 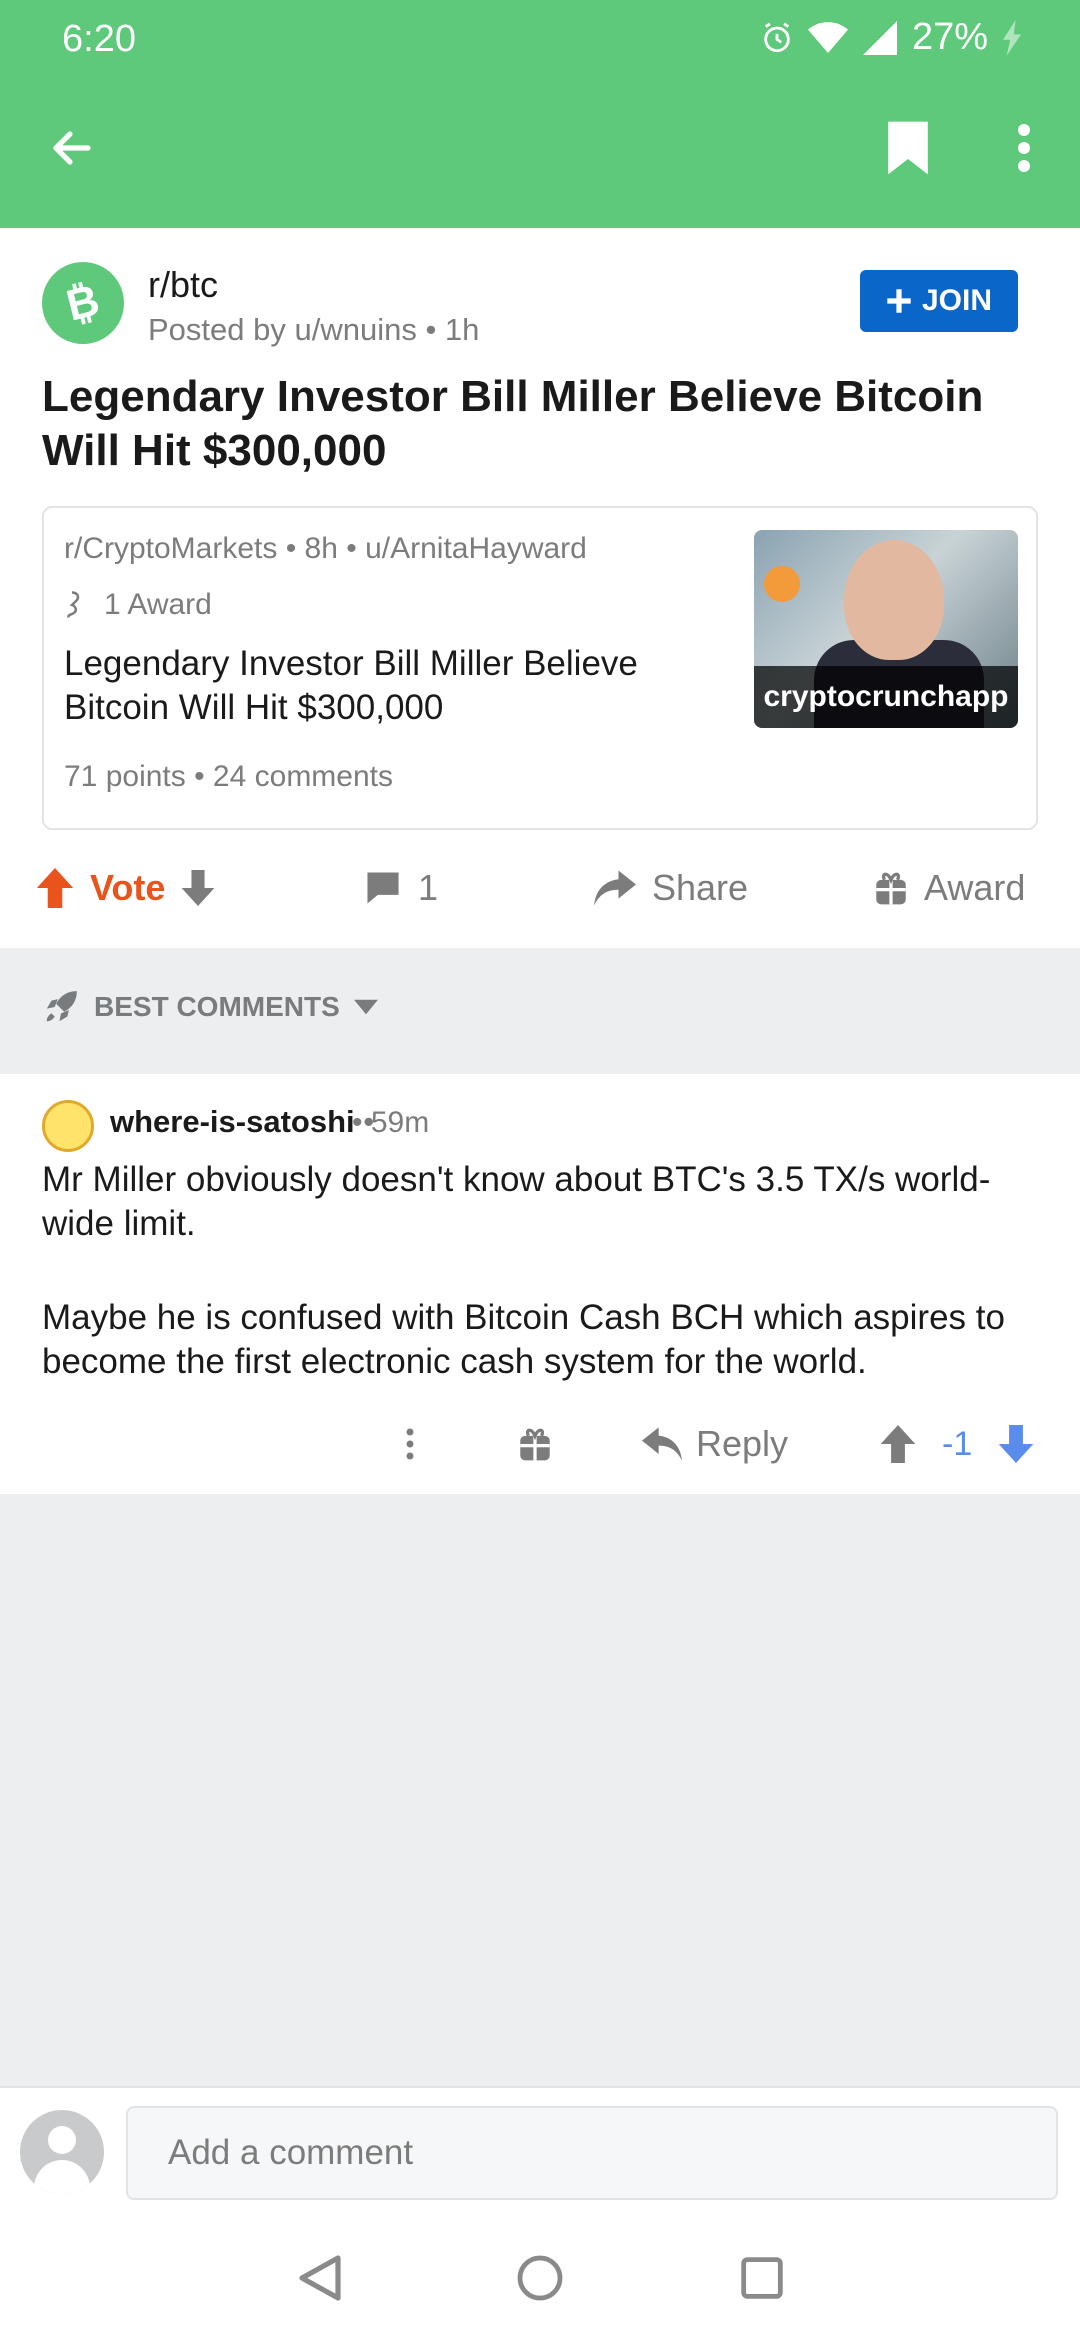 I want to click on alarm-icon, so click(x=777, y=37).